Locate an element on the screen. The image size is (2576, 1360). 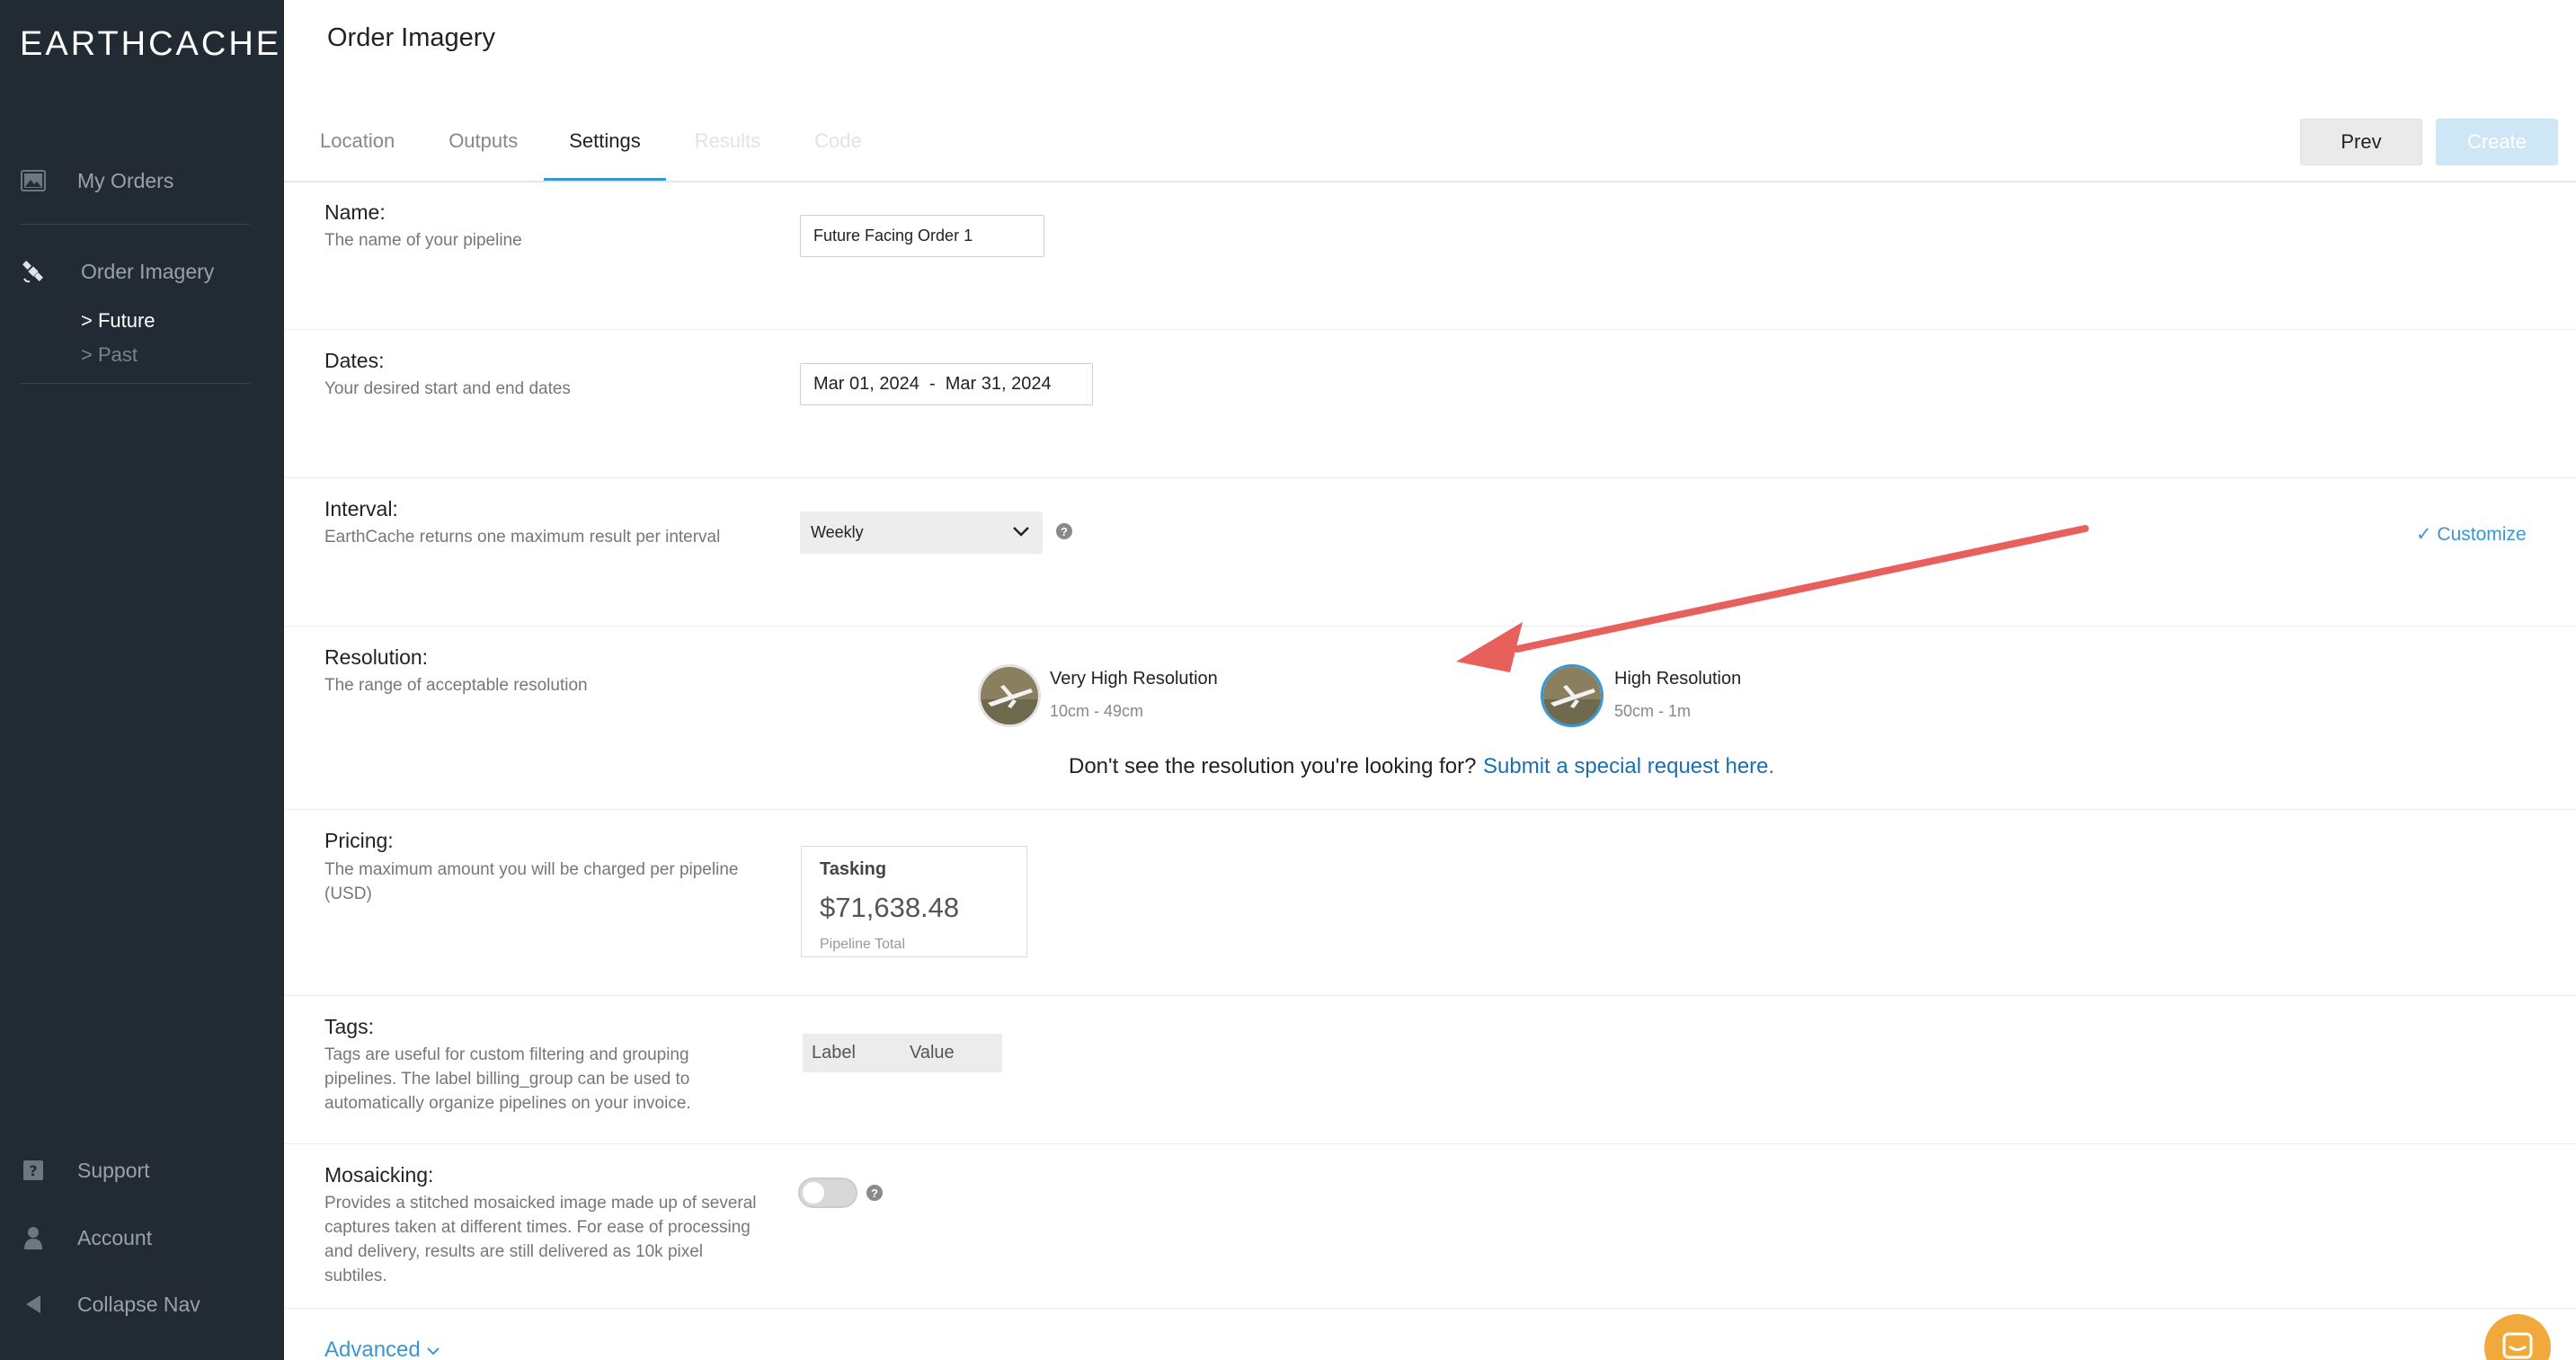
subnav-future: > Future is located at coordinates (118, 321).